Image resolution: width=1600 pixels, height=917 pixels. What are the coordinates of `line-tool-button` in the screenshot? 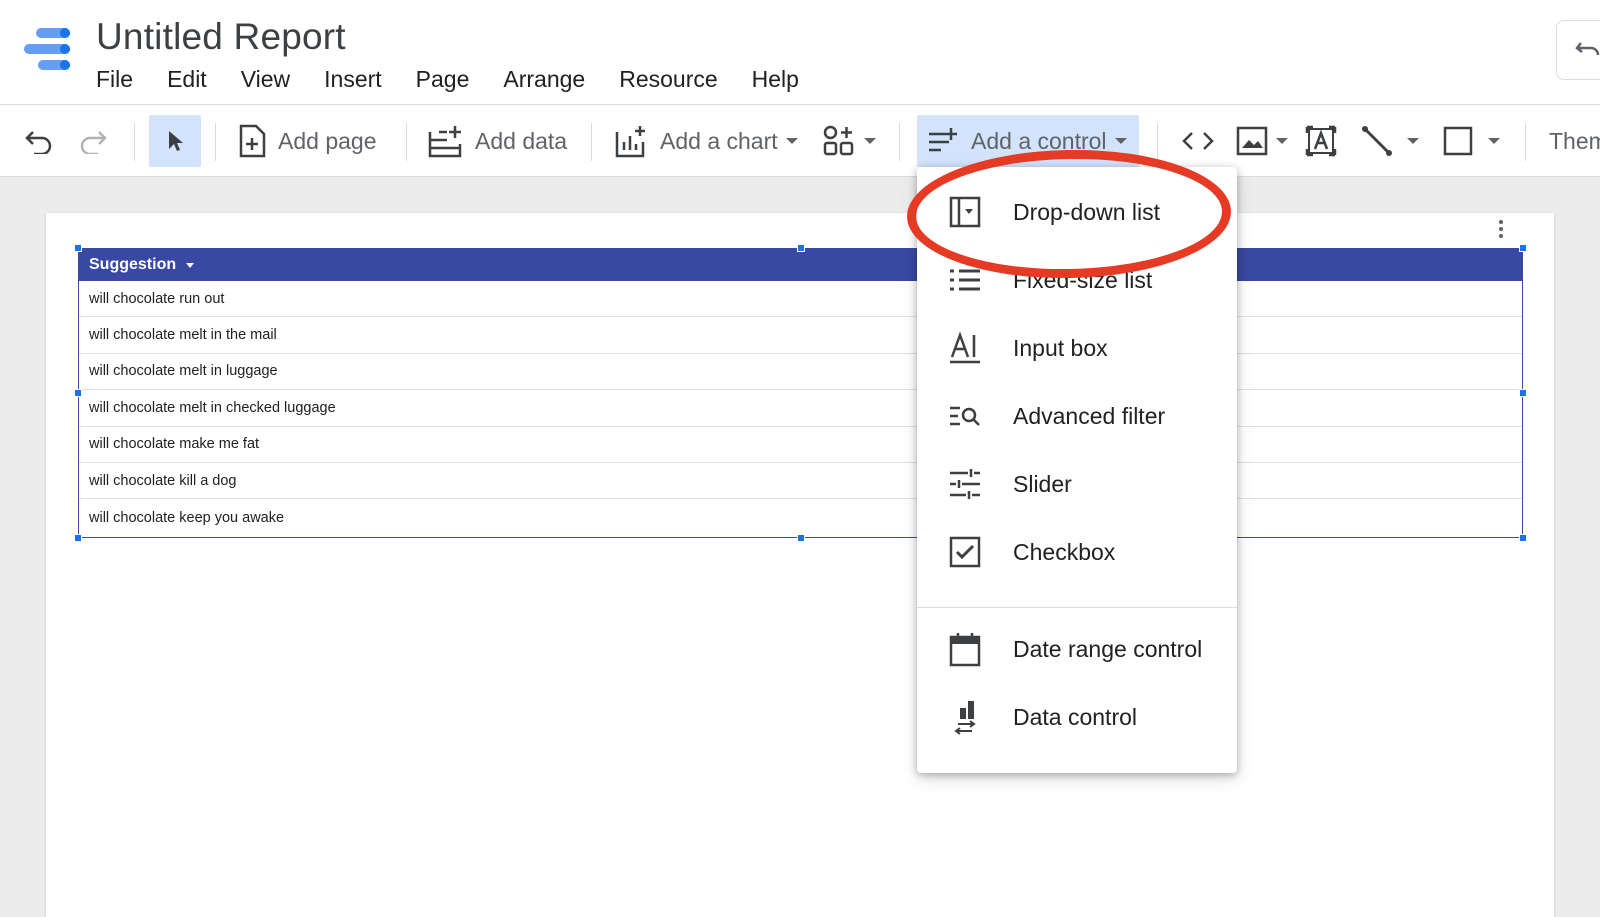 It's located at (1390, 141).